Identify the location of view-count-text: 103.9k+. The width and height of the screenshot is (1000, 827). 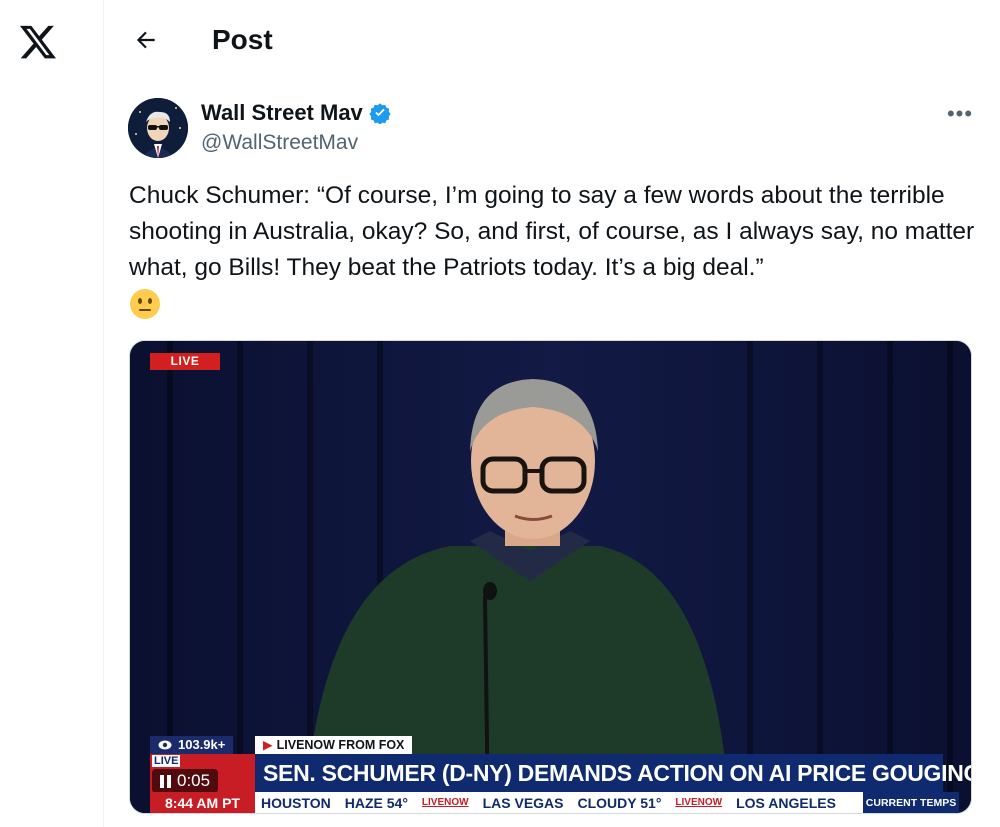
(202, 744).